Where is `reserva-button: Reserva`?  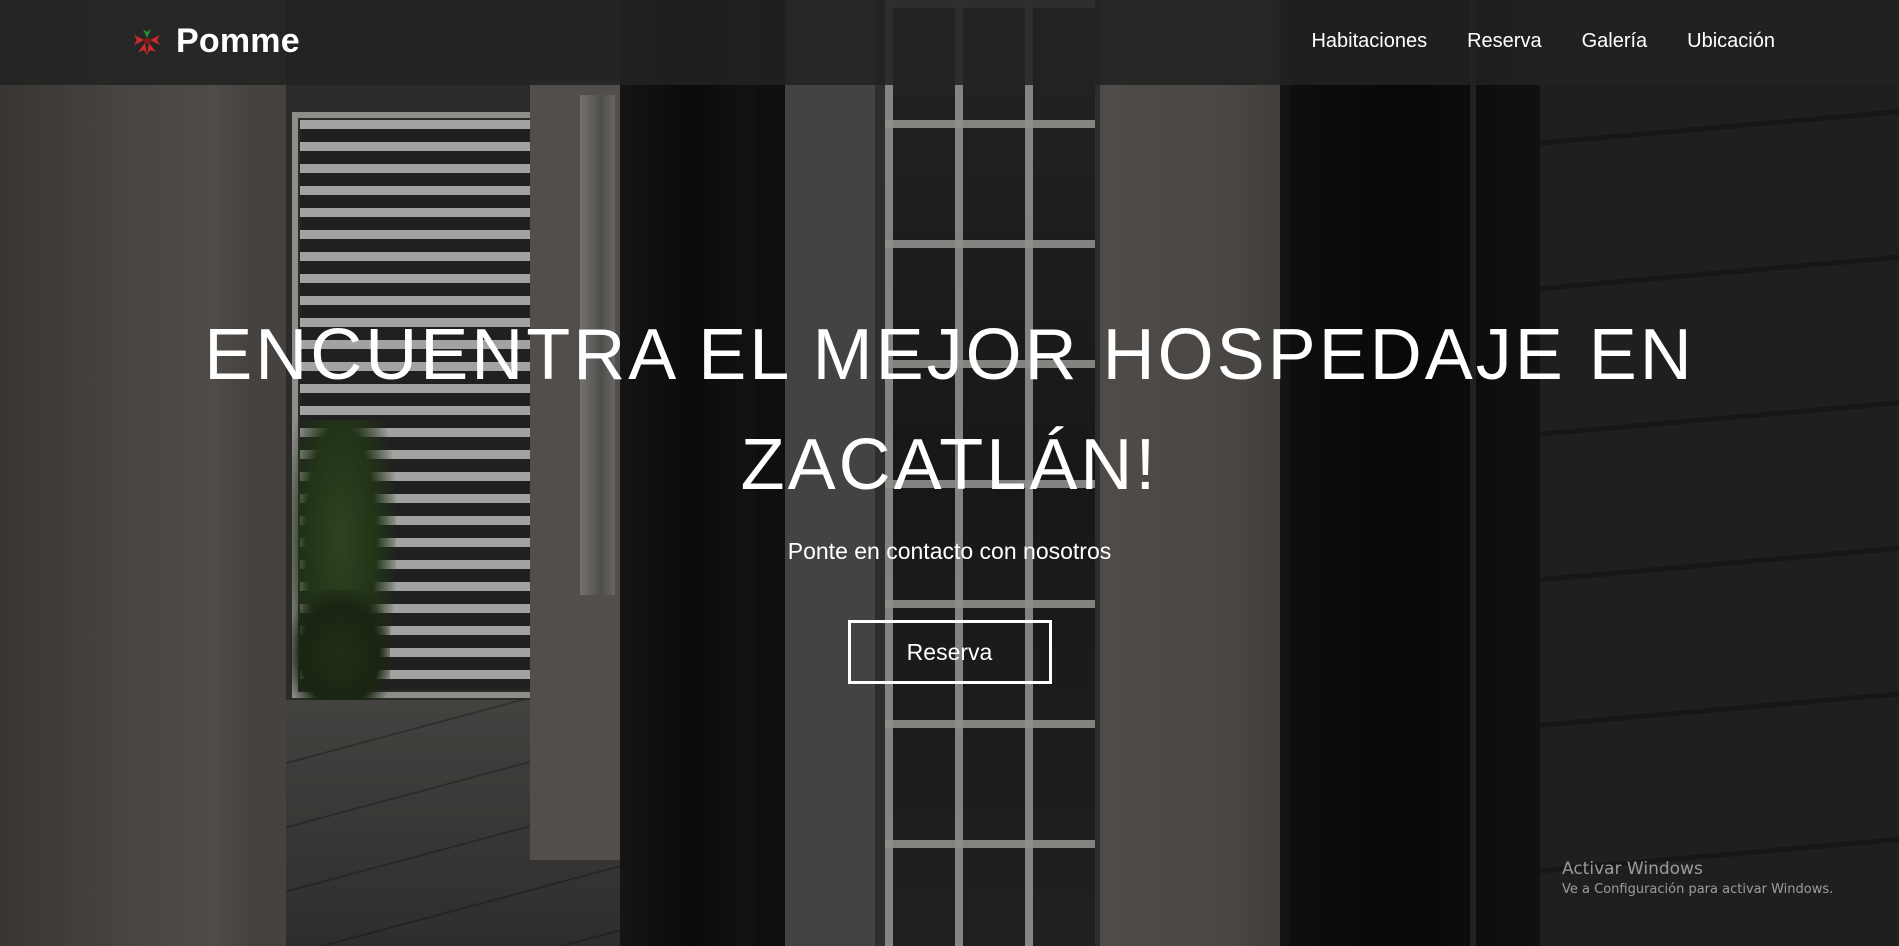
reserva-button: Reserva is located at coordinates (949, 652).